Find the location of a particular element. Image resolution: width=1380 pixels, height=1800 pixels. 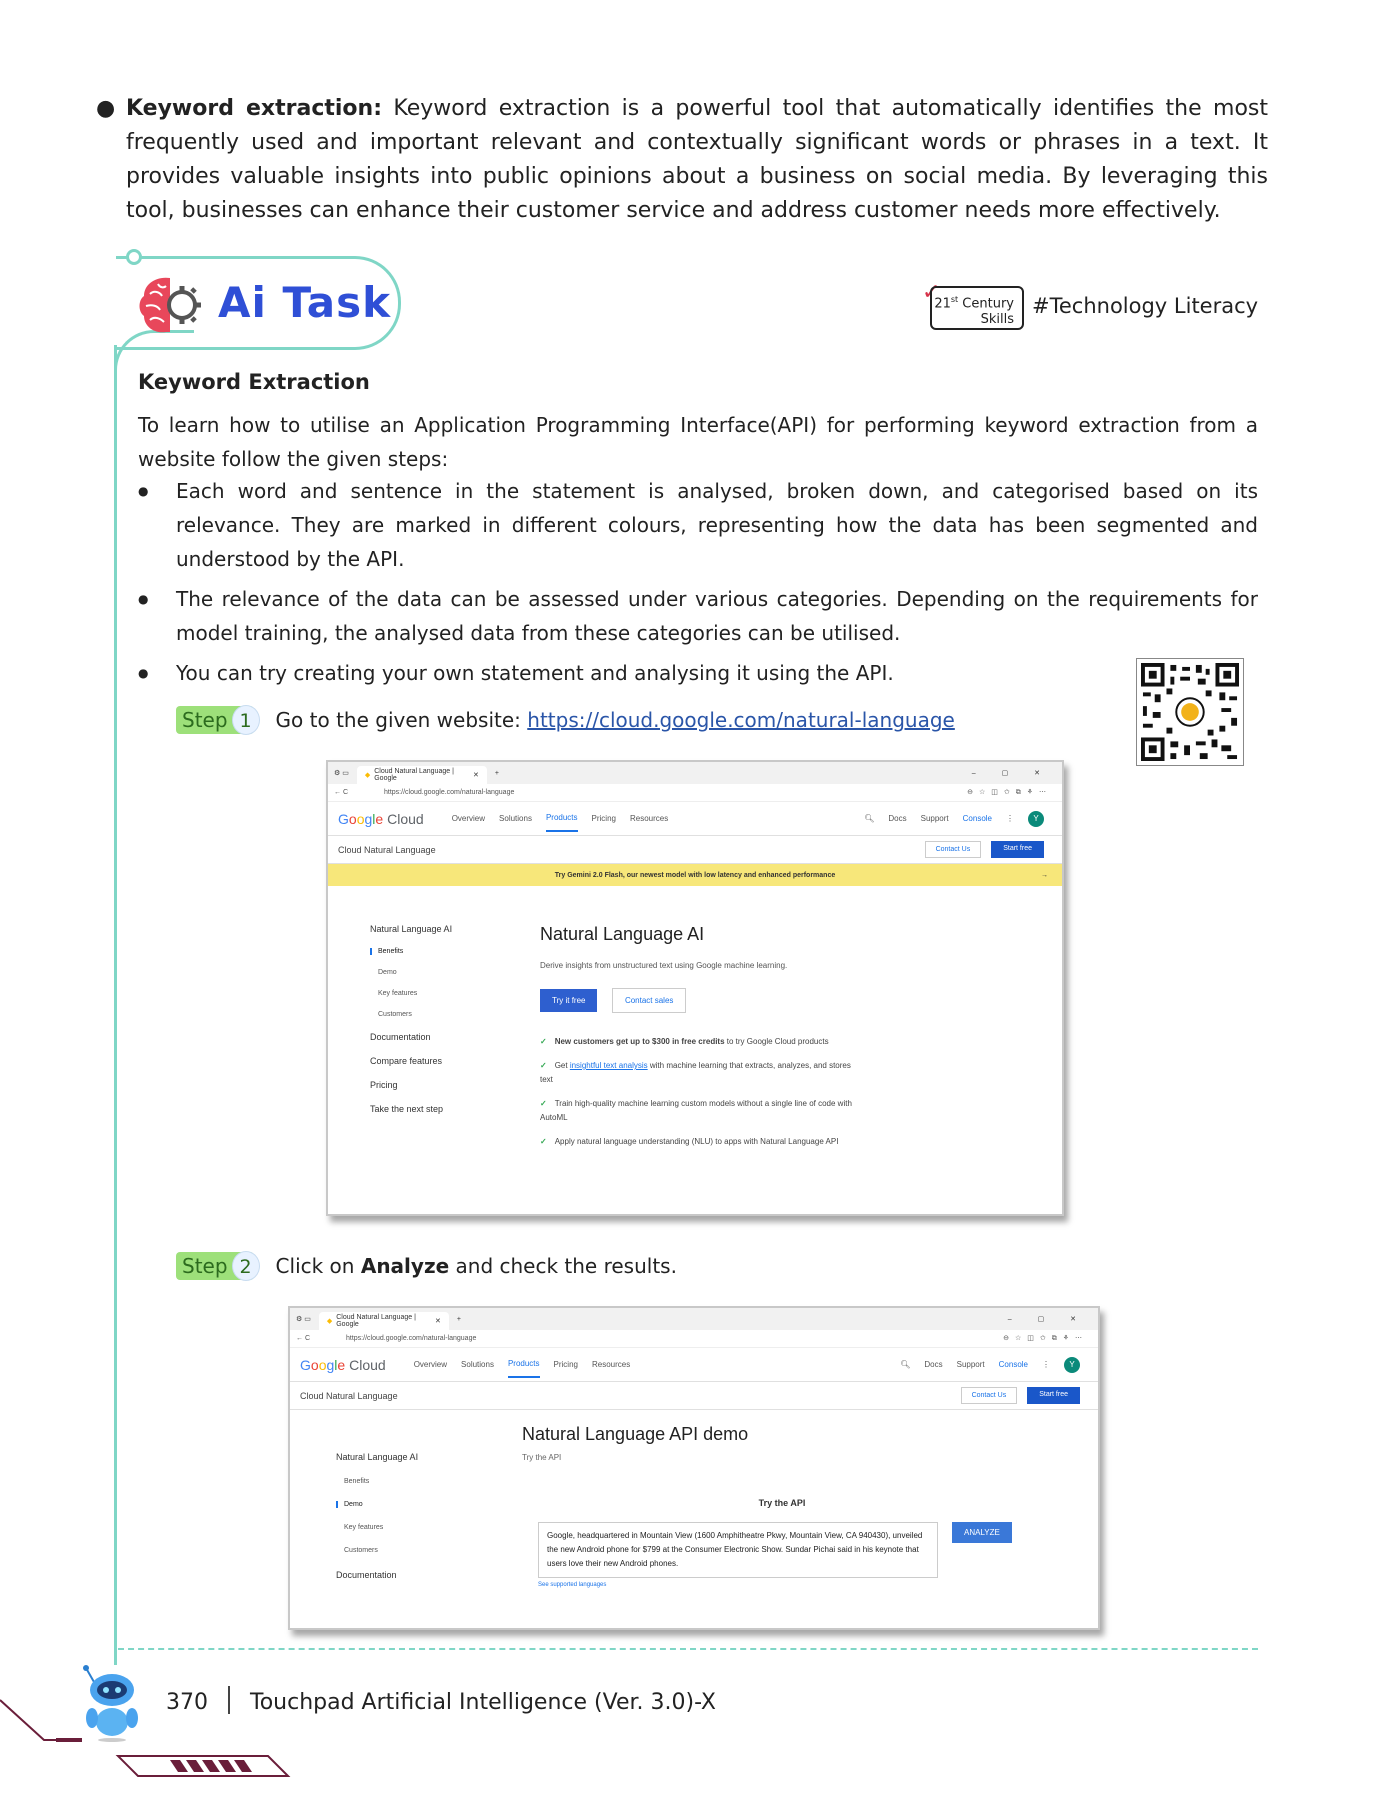

task-title: Ai Task is located at coordinates (305, 302).